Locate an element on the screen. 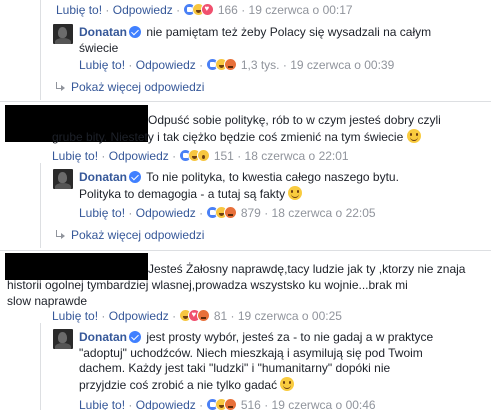  timestamp: 18 czerwca o 22:01 is located at coordinates (297, 156).